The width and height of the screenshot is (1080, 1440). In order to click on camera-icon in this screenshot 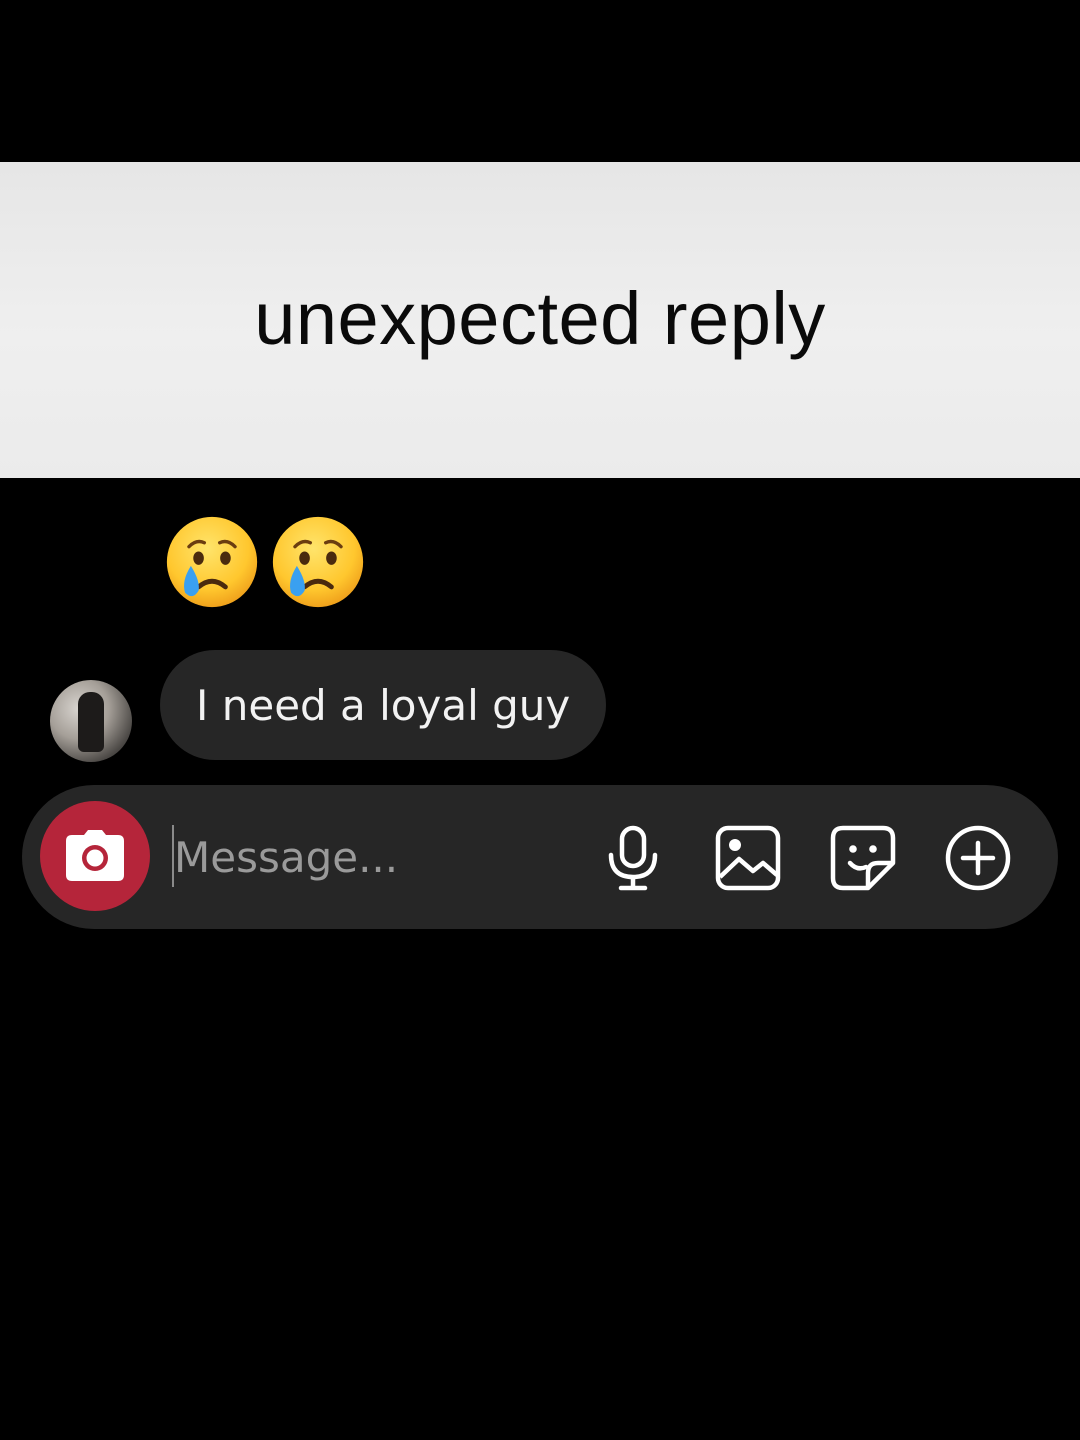, I will do `click(95, 855)`.